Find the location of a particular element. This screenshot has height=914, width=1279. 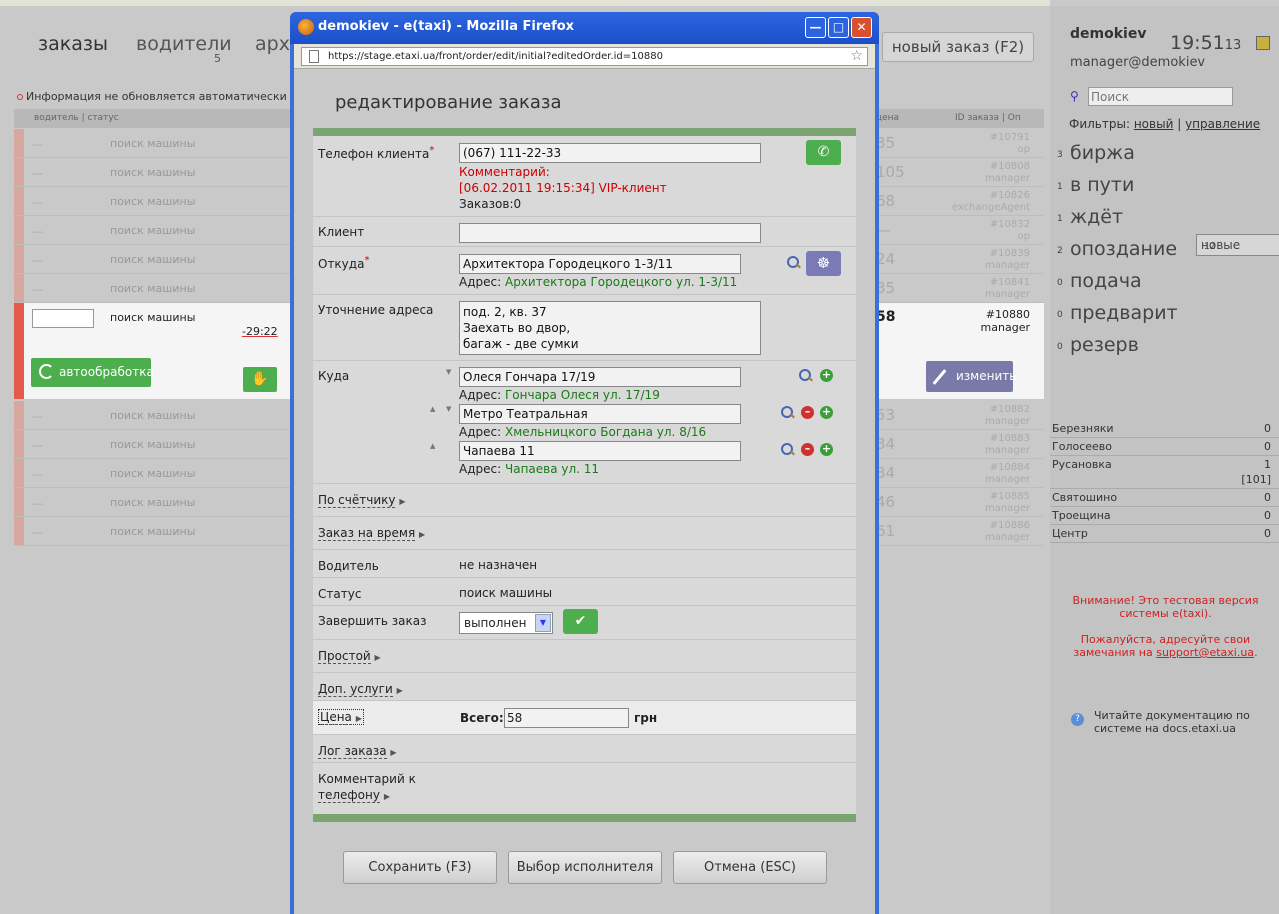

auto-process-button: автообработка is located at coordinates (92, 372).